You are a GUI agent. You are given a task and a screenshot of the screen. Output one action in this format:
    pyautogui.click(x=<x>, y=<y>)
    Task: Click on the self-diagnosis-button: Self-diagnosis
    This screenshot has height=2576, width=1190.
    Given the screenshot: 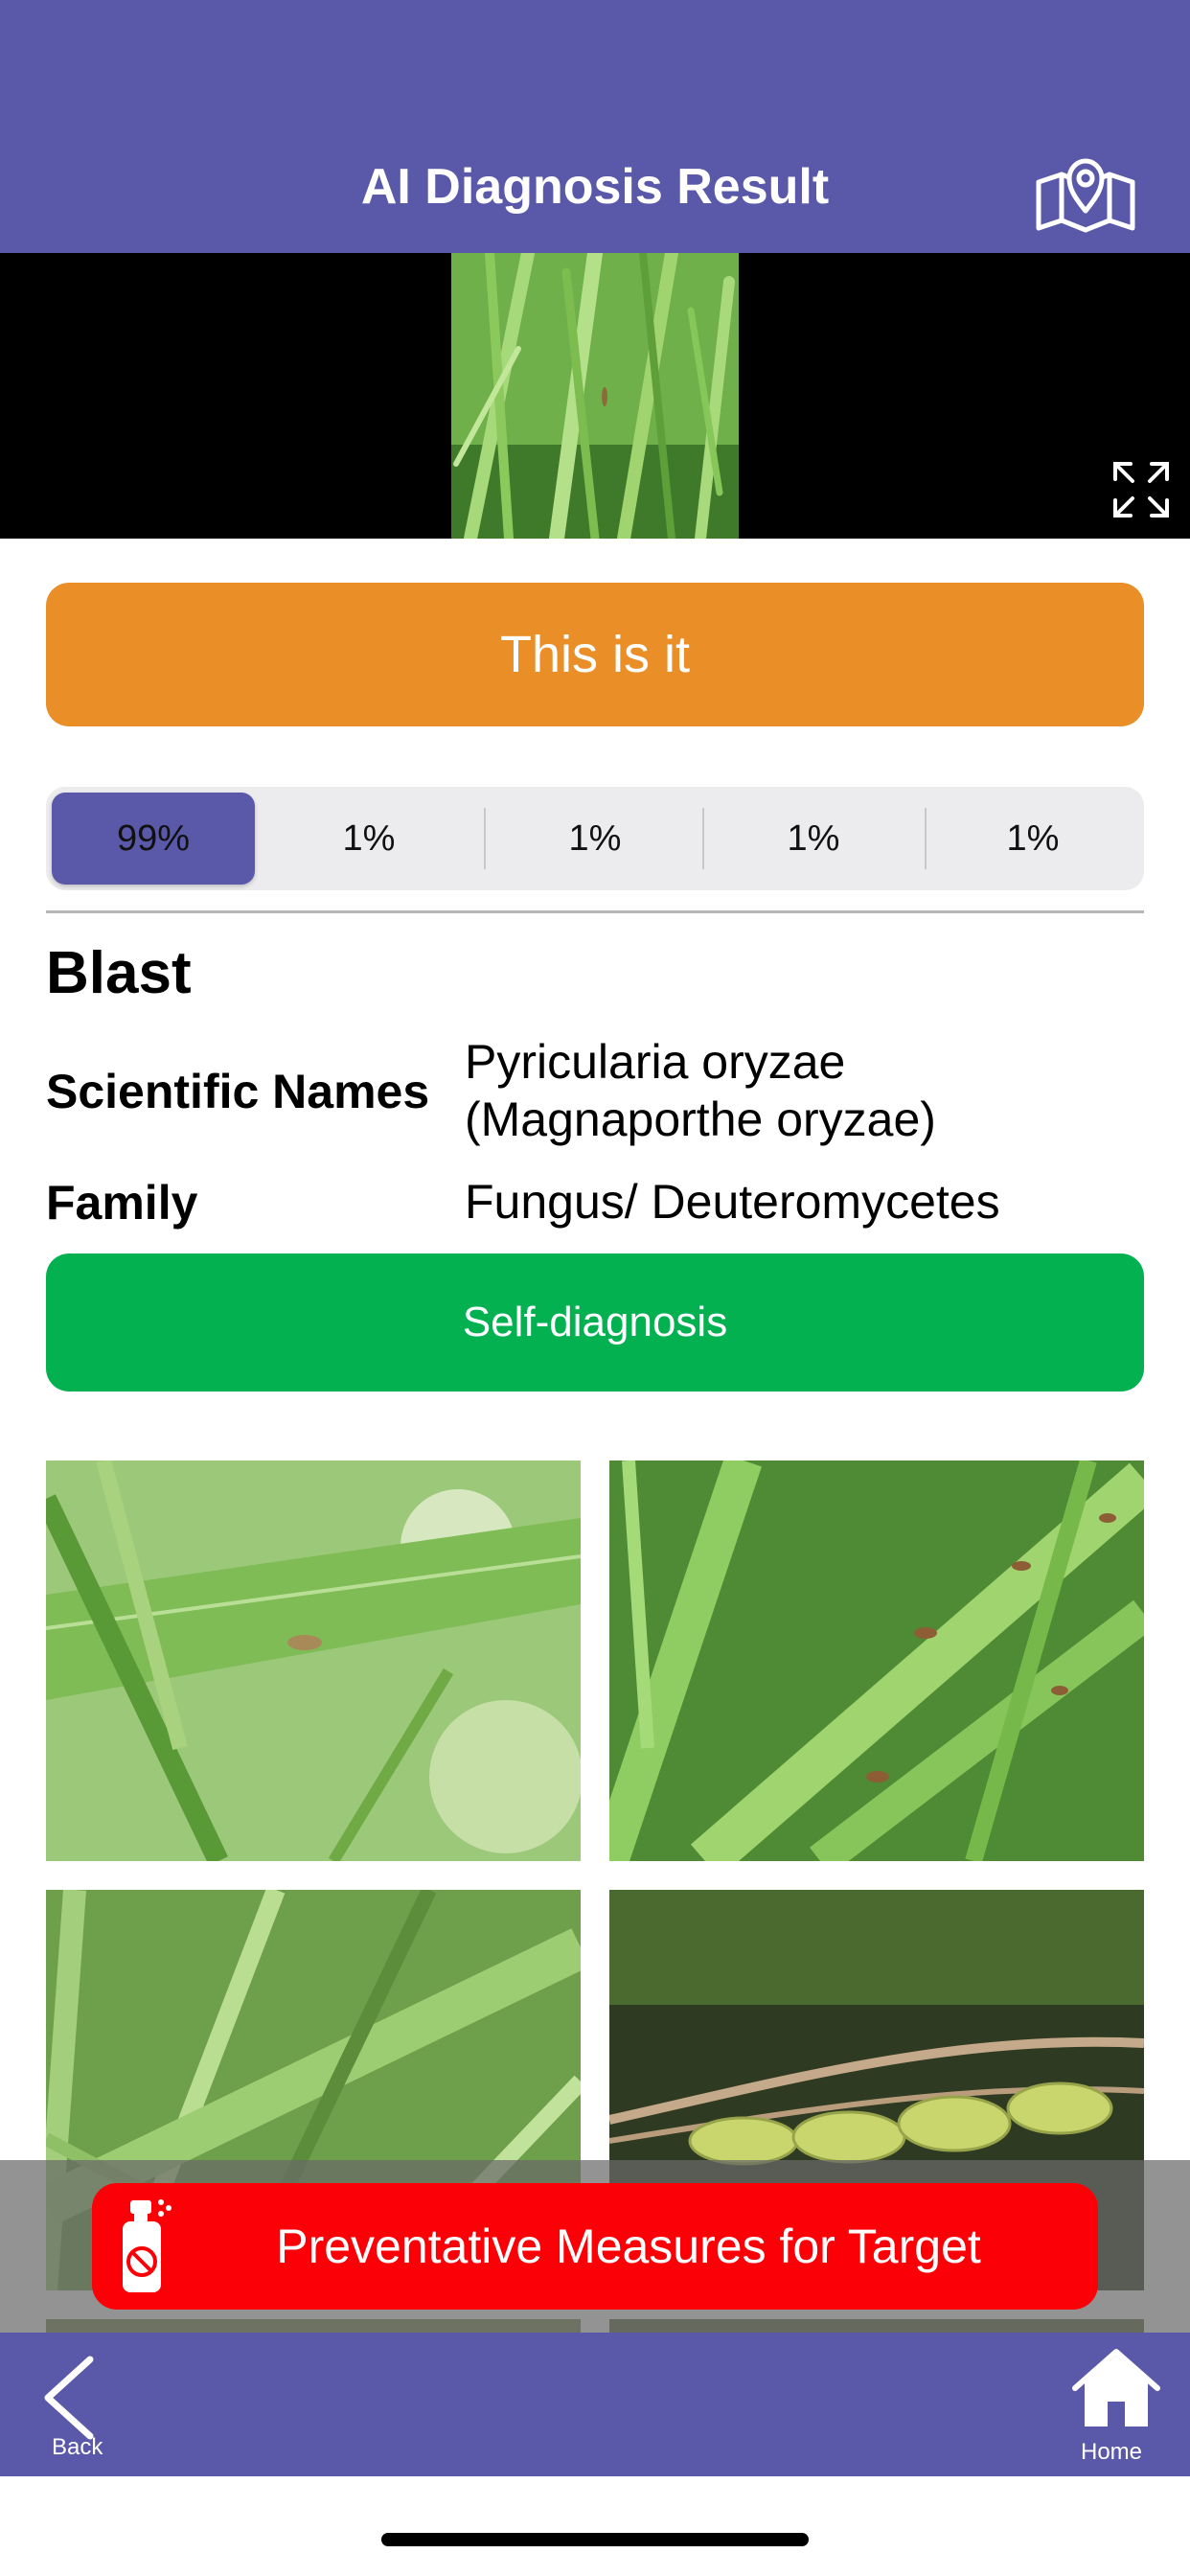 What is the action you would take?
    pyautogui.click(x=595, y=1323)
    